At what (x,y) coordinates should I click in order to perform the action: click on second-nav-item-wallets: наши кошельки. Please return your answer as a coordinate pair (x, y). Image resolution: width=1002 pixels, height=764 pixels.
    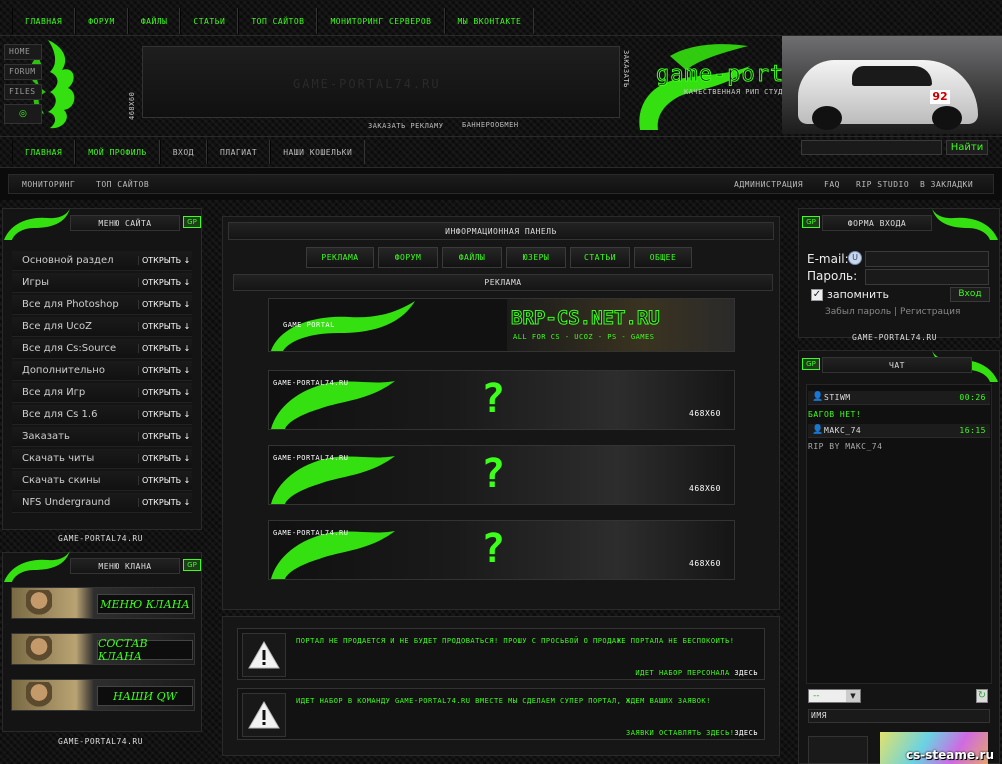
    Looking at the image, I should click on (318, 152).